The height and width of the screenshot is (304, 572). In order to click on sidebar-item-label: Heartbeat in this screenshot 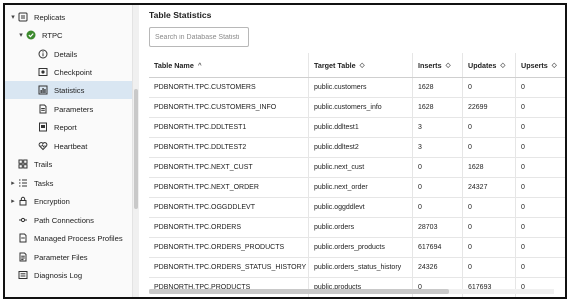, I will do `click(71, 146)`.